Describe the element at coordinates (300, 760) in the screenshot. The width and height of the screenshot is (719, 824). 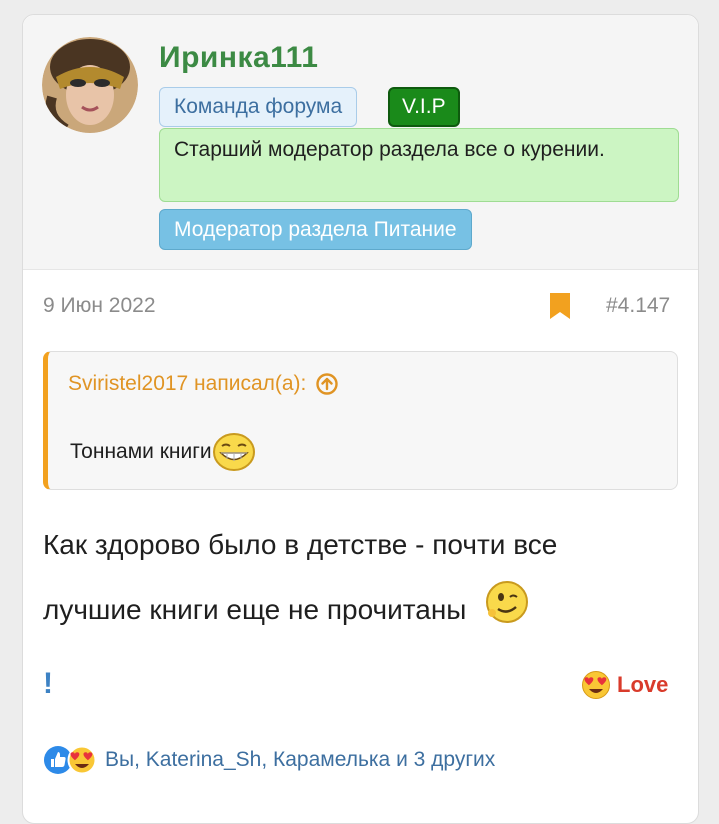
I see `reactions-summary: Вы, Katerina_Sh, Карамелька и 3 других` at that location.